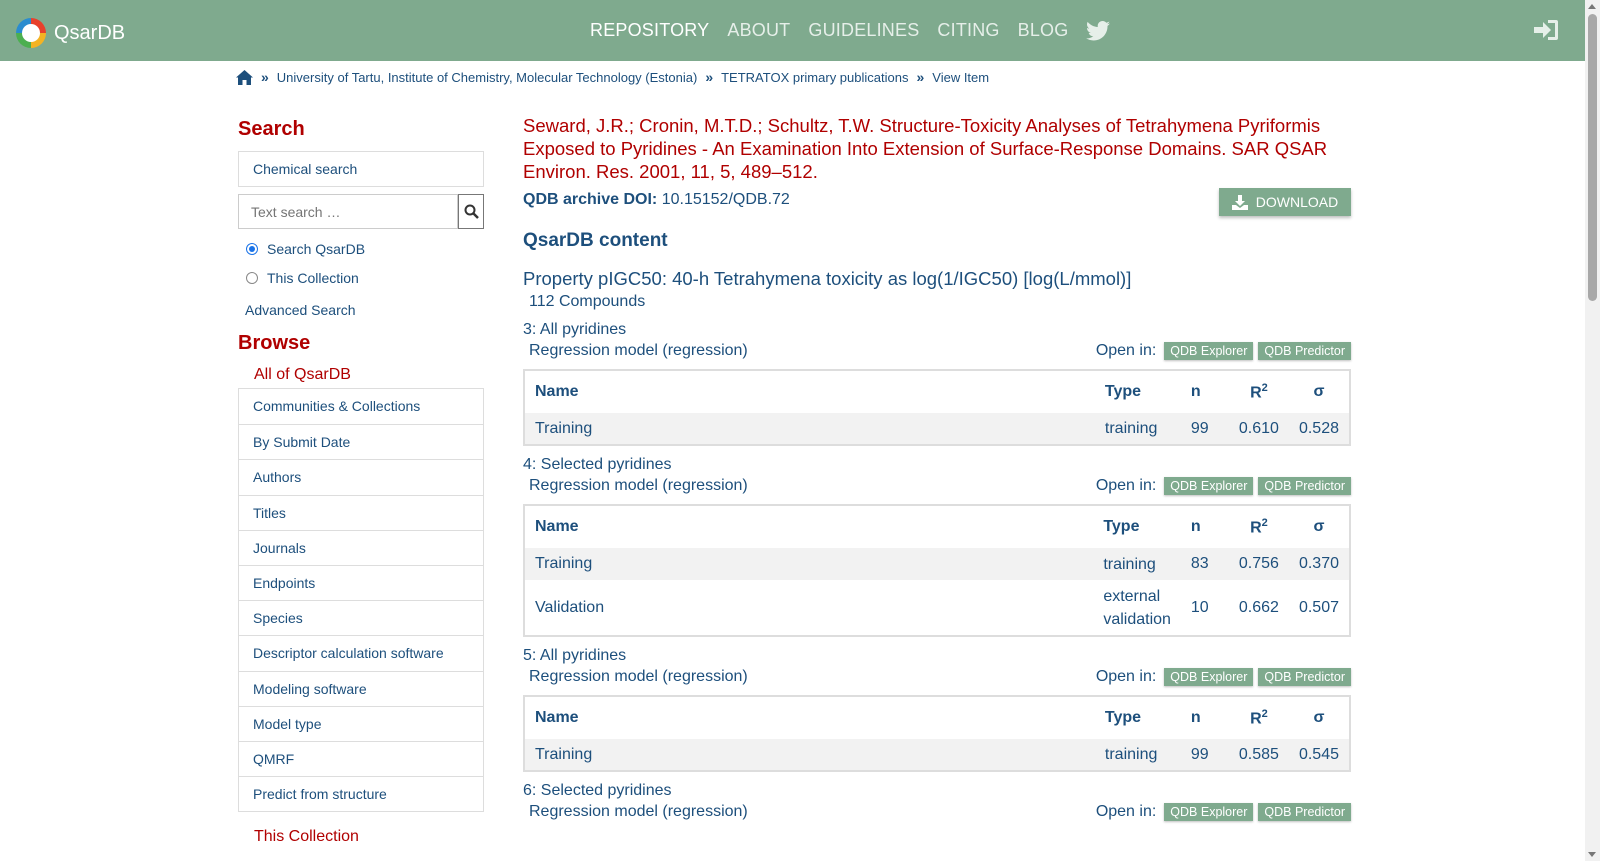 The image size is (1600, 861). I want to click on row-sigma: 0.370, so click(1319, 564).